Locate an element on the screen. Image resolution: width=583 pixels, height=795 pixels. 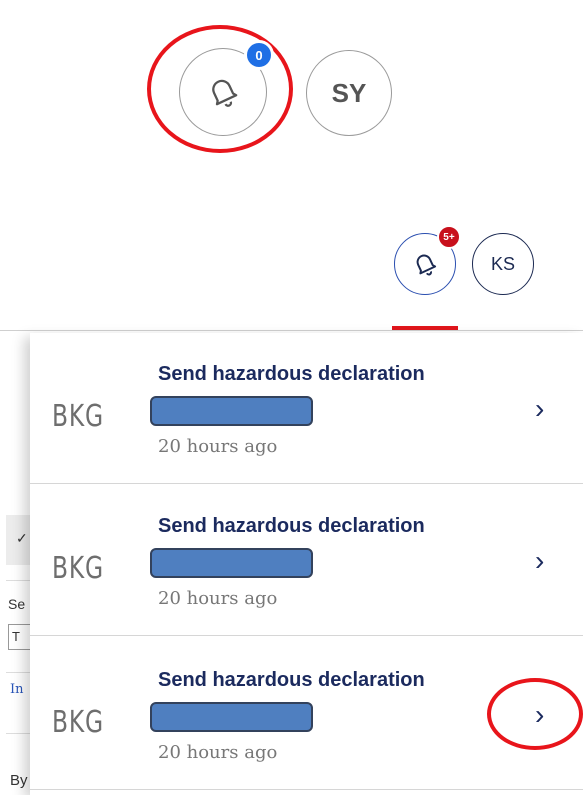
highlight-circle is located at coordinates (535, 714).